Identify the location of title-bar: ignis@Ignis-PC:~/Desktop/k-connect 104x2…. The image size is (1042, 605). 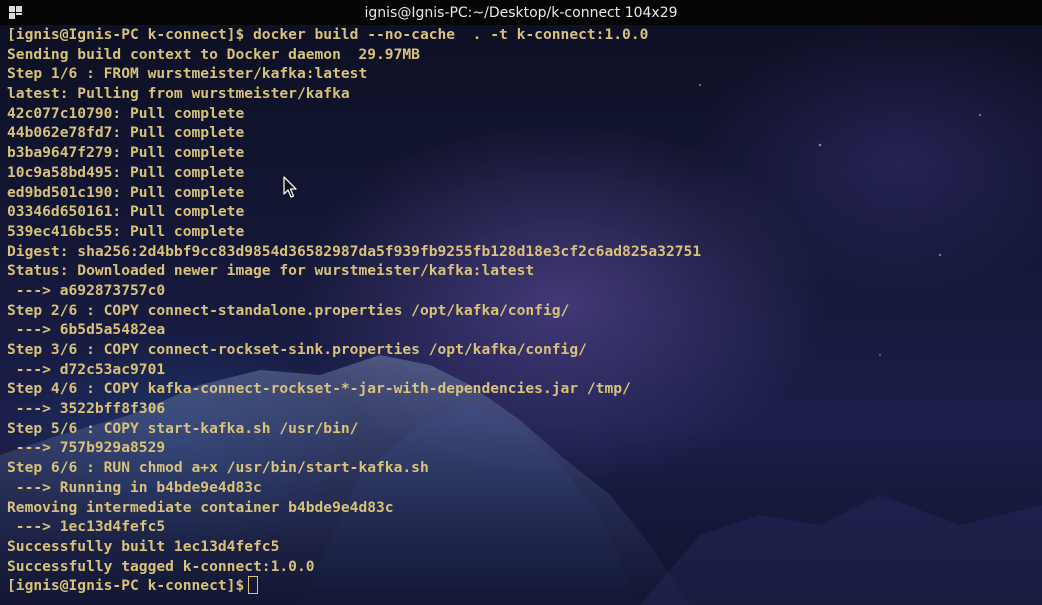
(521, 12).